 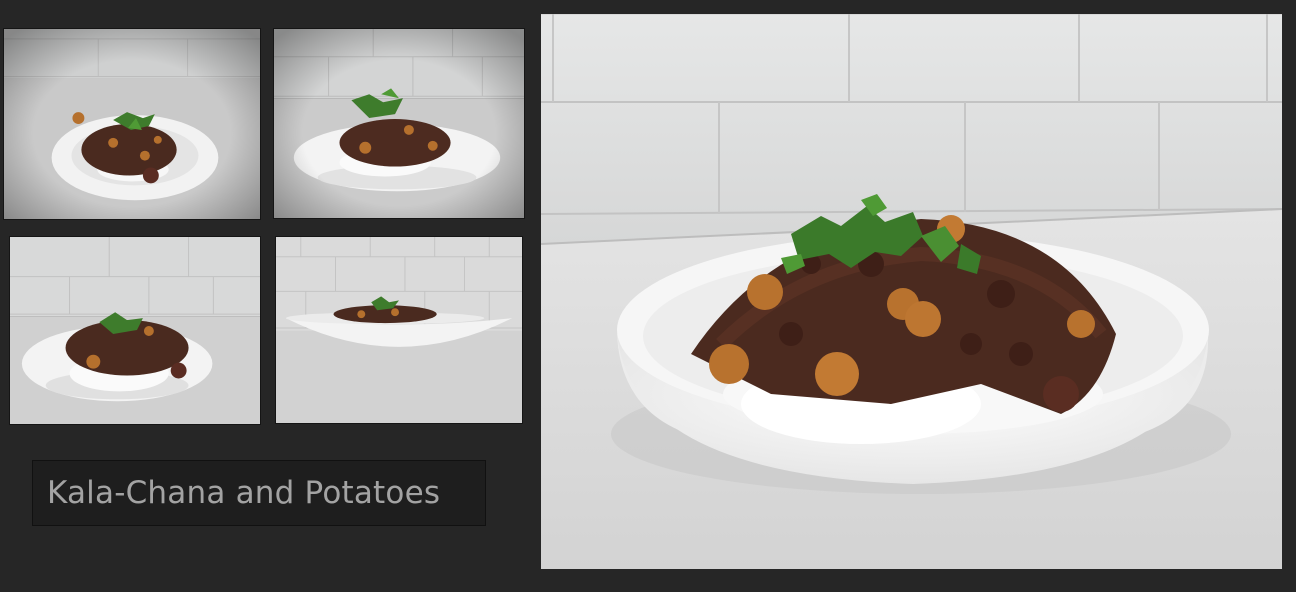 What do you see at coordinates (244, 493) in the screenshot?
I see `gallery-title: Kala-Chana and Potatoes` at bounding box center [244, 493].